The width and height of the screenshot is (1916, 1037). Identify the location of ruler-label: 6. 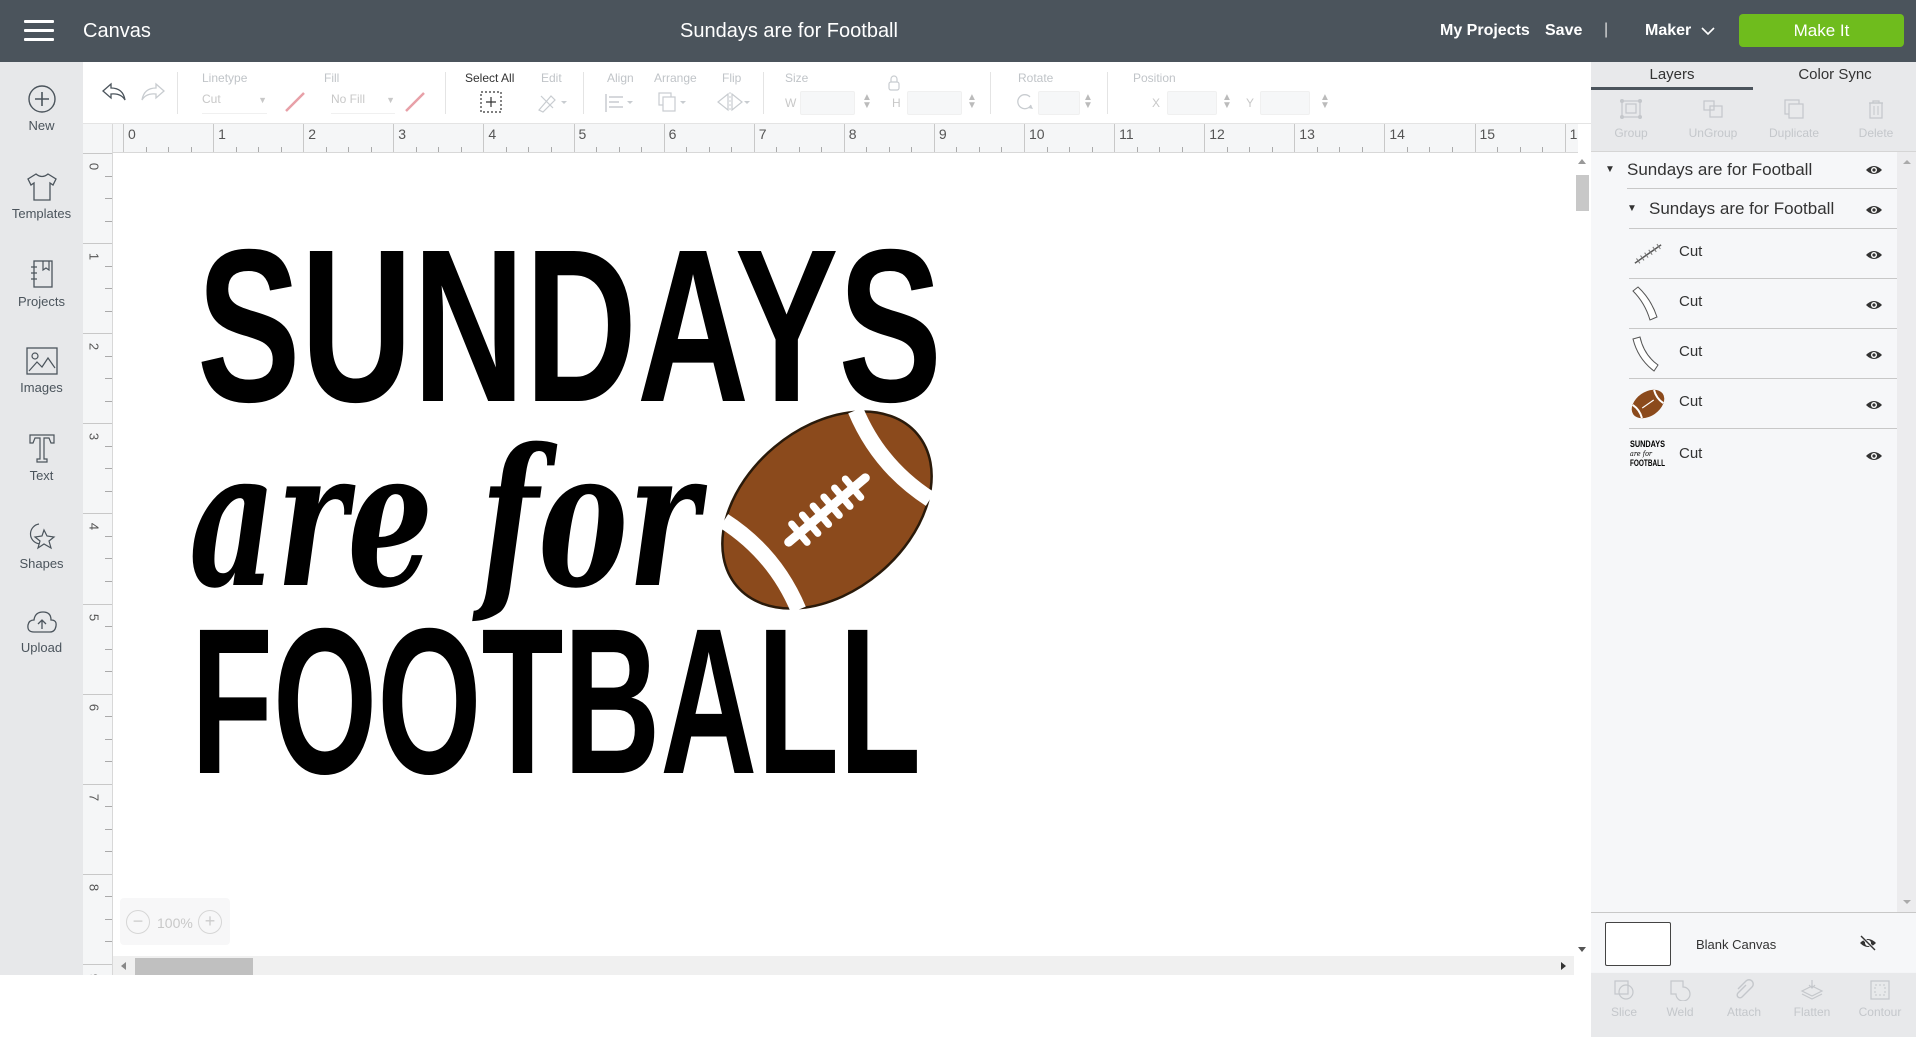
(672, 134).